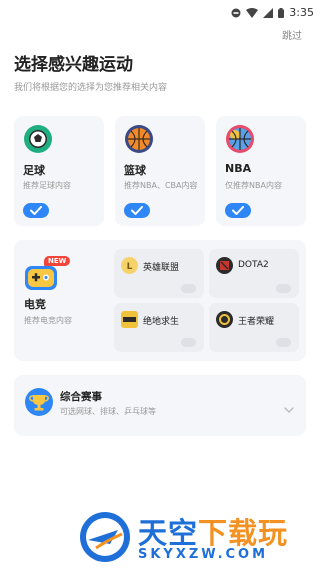 The width and height of the screenshot is (320, 568). What do you see at coordinates (238, 168) in the screenshot?
I see `sport-name: NBA` at bounding box center [238, 168].